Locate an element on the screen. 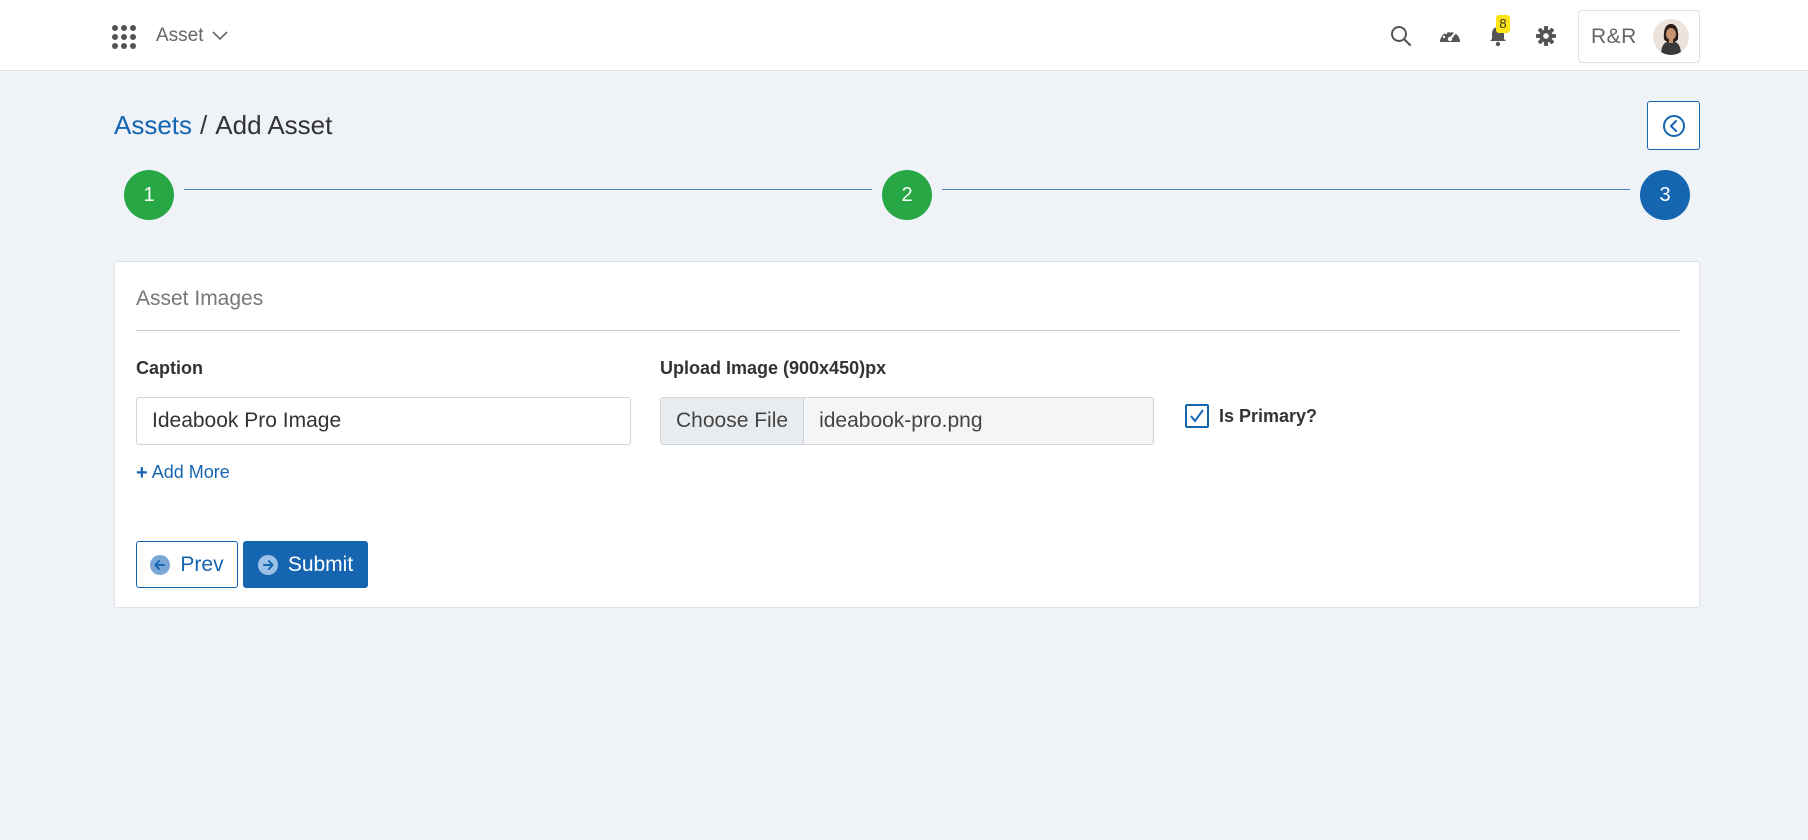 The height and width of the screenshot is (840, 1808). breadcrumb-assets-link: Assets is located at coordinates (153, 125).